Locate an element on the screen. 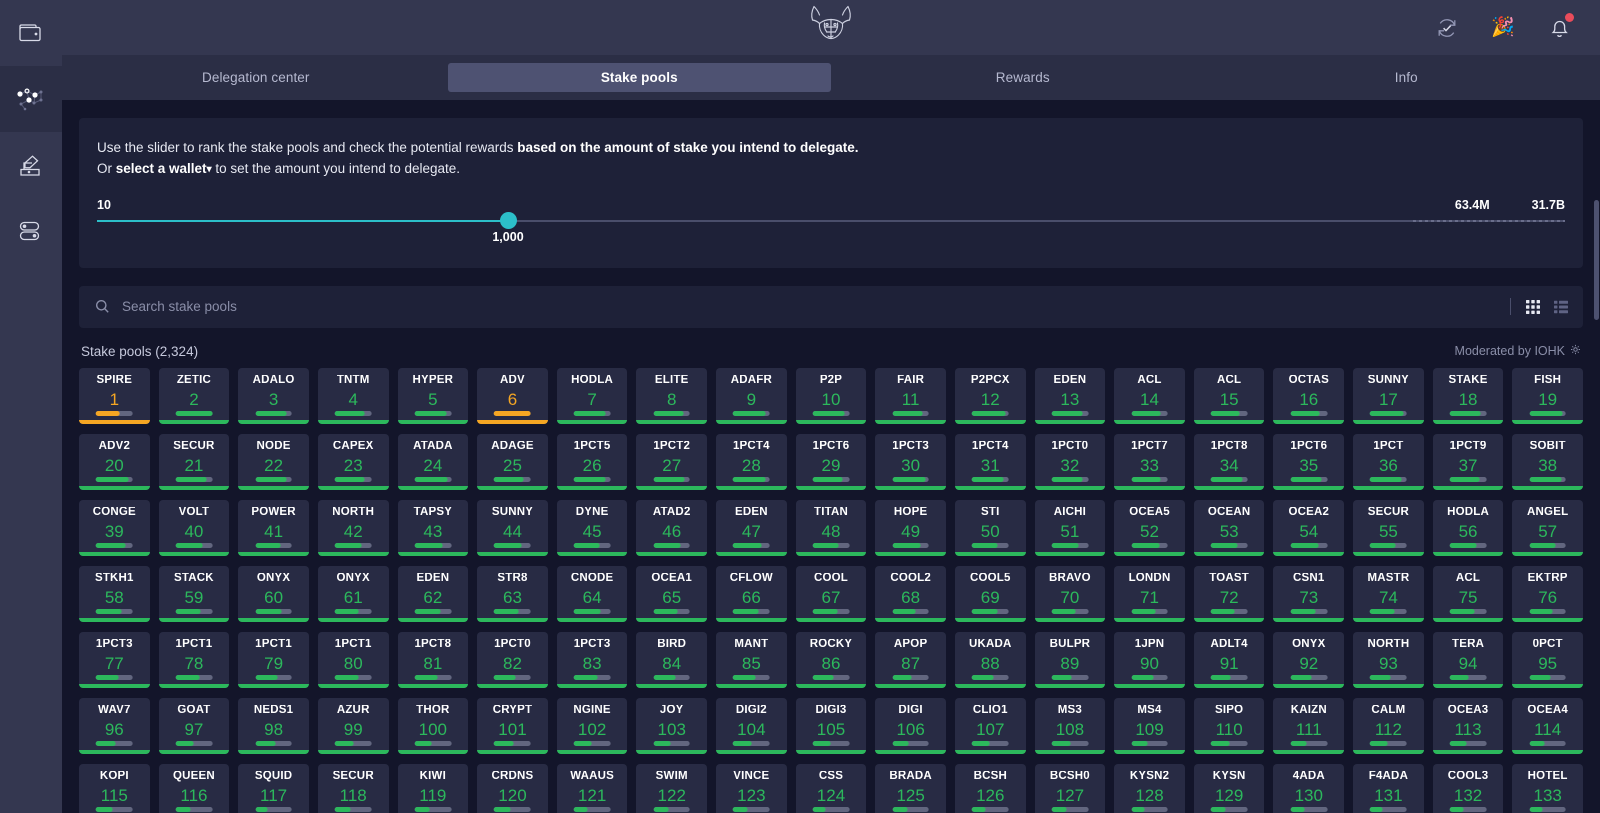  stake-pool-tile: 1PCT8 81 is located at coordinates (433, 659).